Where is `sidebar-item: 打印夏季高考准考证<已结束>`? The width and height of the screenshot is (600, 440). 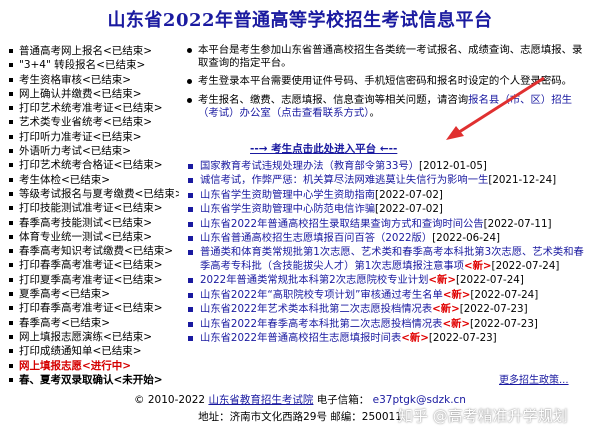 sidebar-item: 打印夏季高考准考证<已结束> is located at coordinates (93, 280).